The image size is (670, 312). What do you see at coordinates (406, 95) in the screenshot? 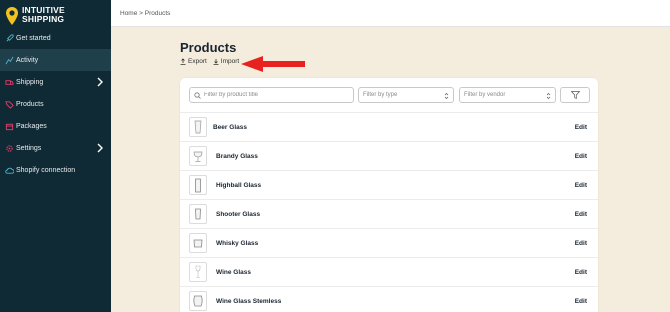
I see `type-filter-select: Filter by type` at bounding box center [406, 95].